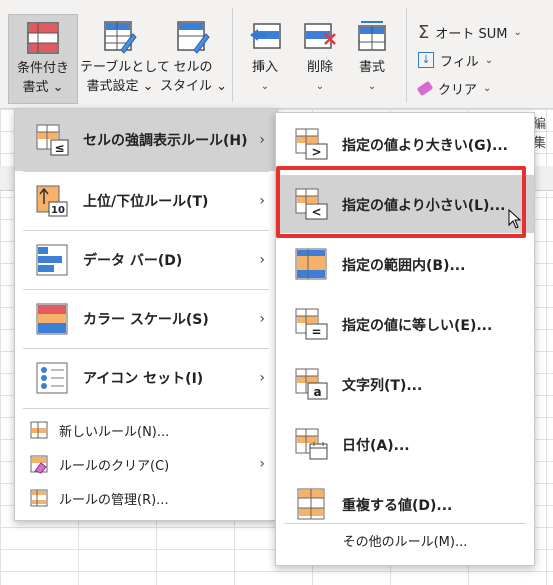  Describe the element at coordinates (58, 210) in the screenshot. I see `svg-text: 10` at that location.